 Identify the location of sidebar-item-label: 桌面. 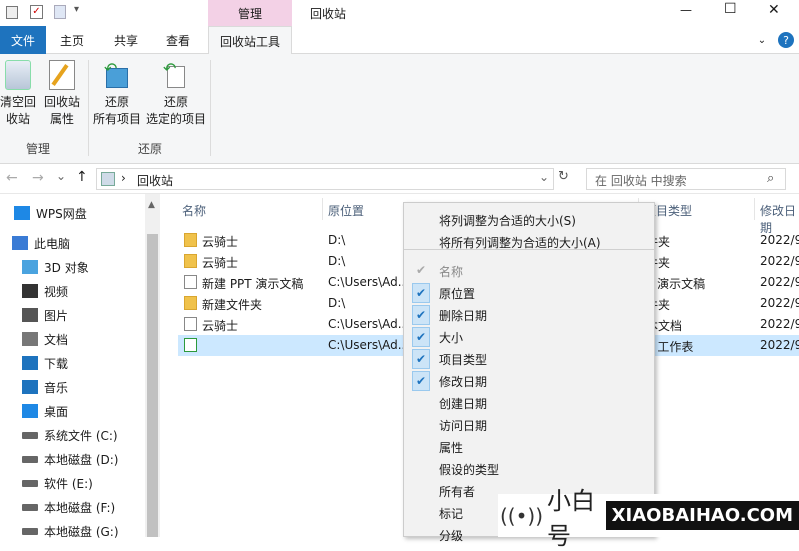
(56, 411).